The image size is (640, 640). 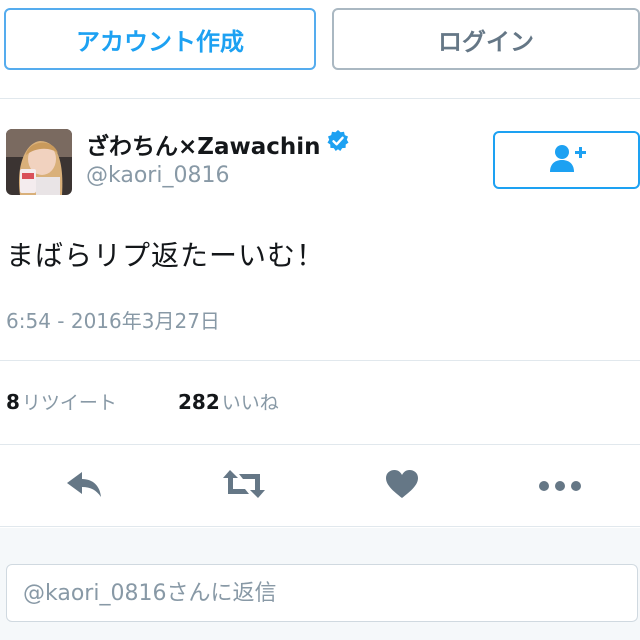 I want to click on reply-input, so click(x=322, y=593).